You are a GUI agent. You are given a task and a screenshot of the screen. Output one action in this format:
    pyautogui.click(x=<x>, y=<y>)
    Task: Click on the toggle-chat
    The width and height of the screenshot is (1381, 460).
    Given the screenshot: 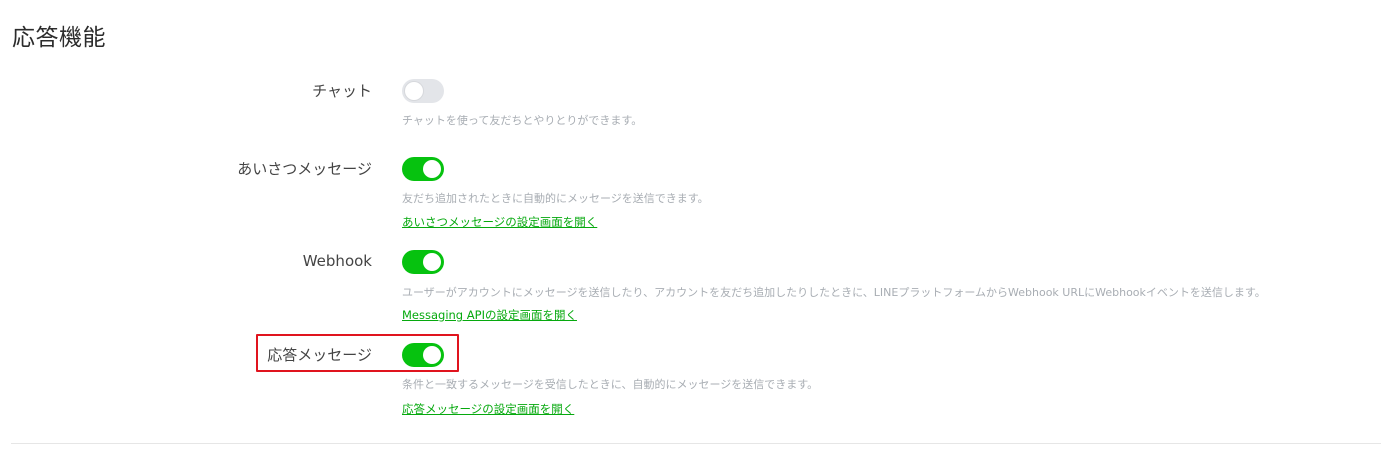 What is the action you would take?
    pyautogui.click(x=423, y=91)
    